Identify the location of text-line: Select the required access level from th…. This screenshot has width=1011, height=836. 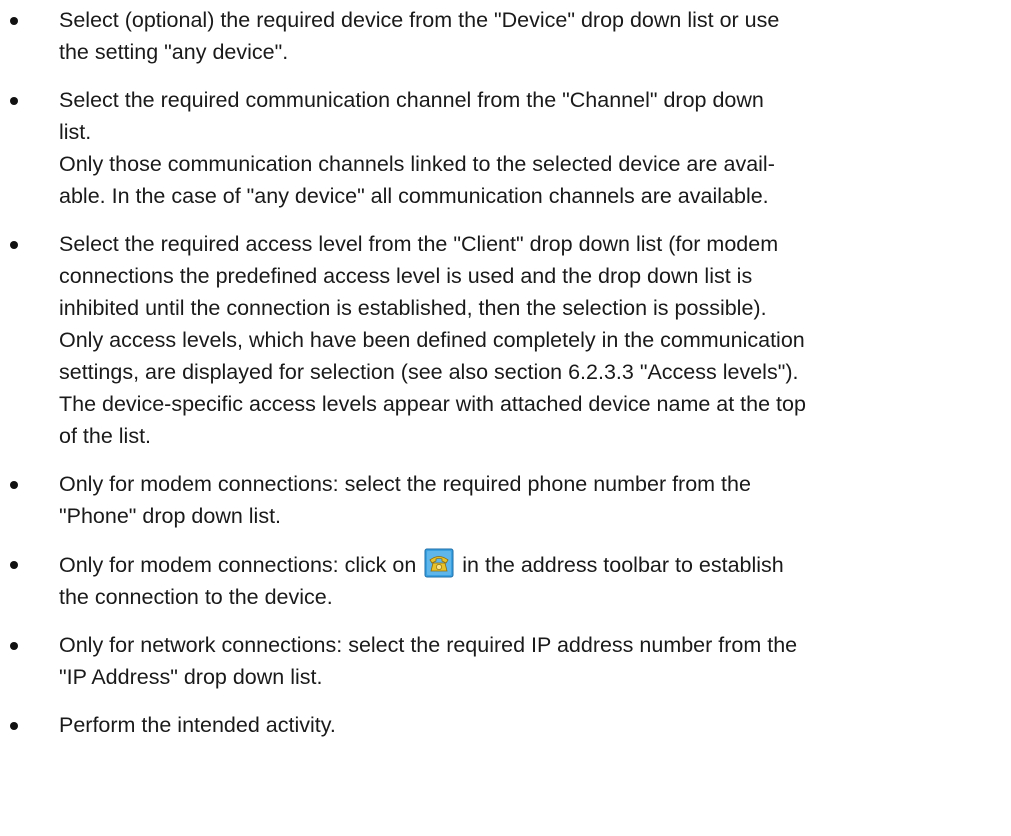
(419, 244).